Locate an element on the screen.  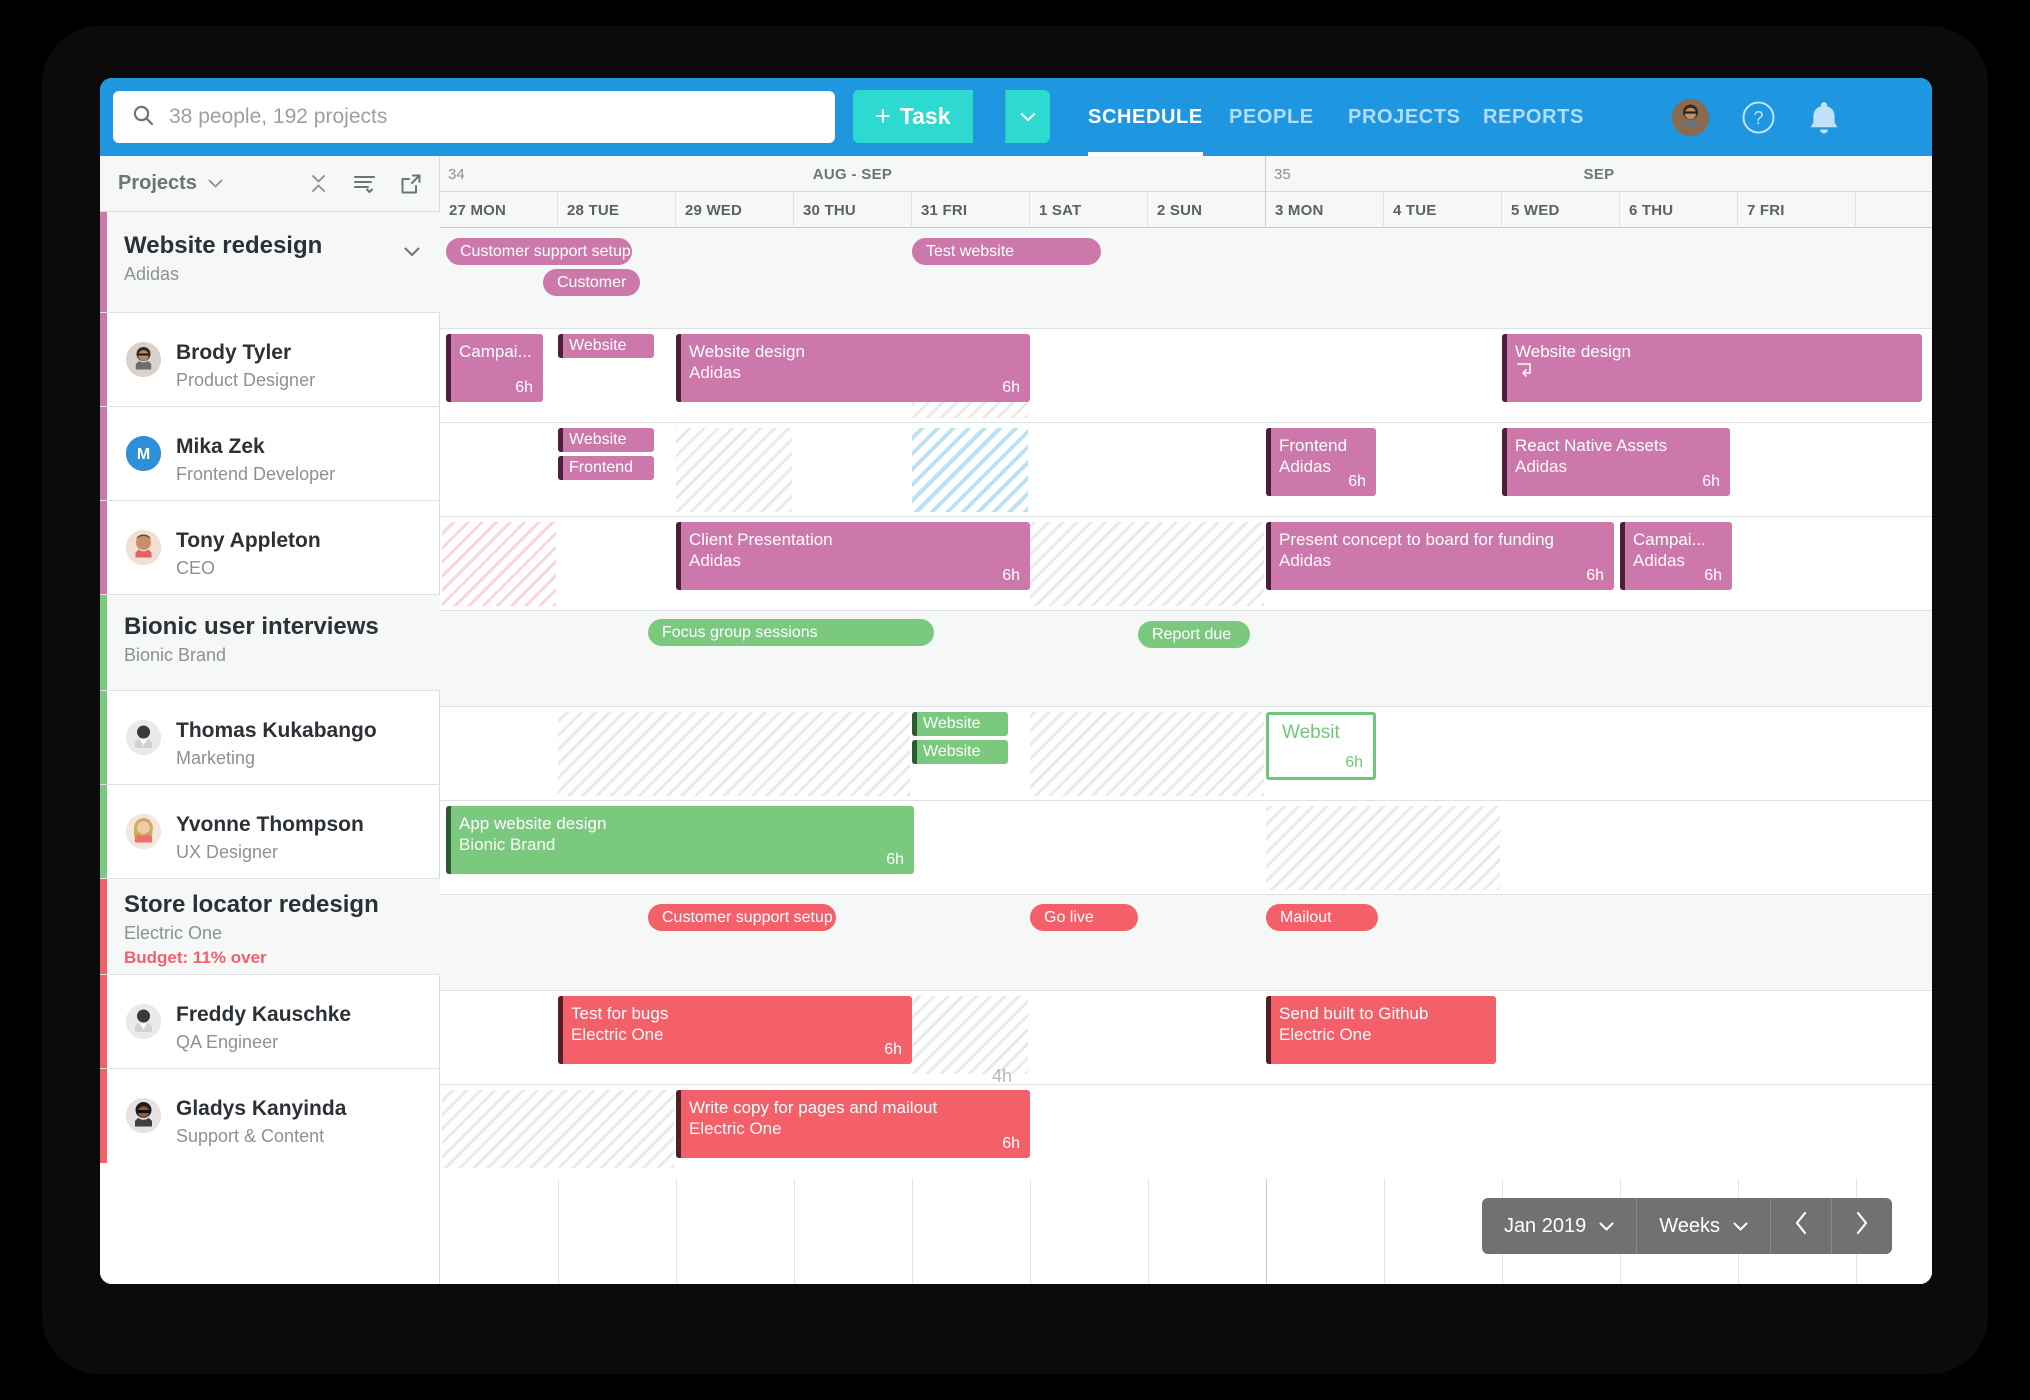
person-name: Freddy Kauschke is located at coordinates (264, 1014).